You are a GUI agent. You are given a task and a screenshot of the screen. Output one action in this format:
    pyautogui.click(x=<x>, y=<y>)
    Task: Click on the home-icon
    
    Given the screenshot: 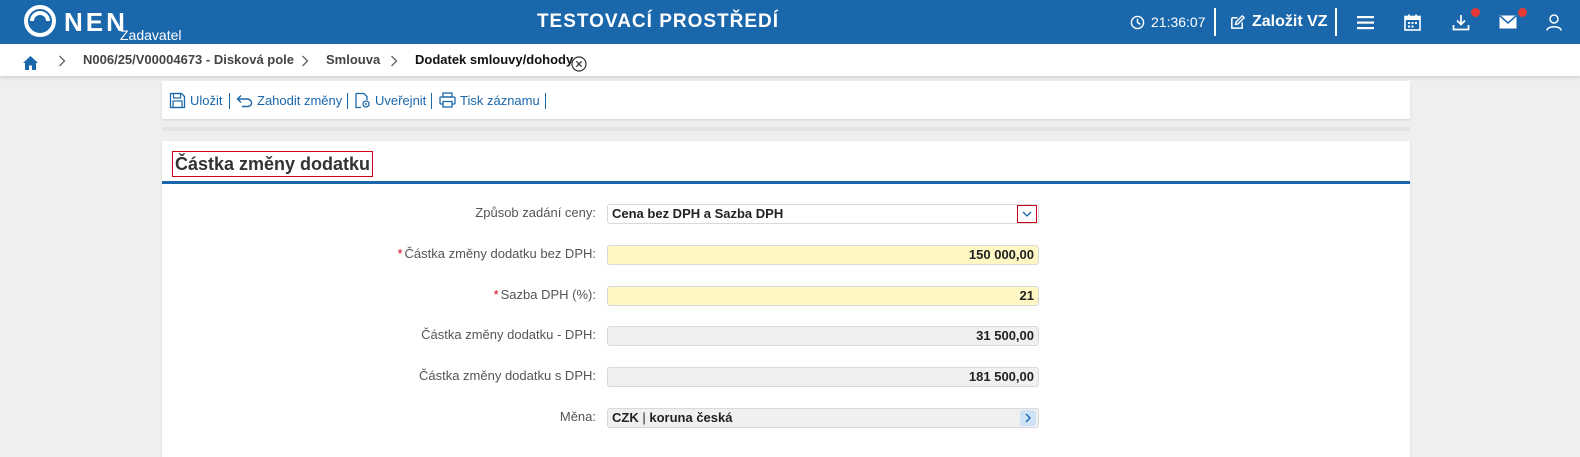 What is the action you would take?
    pyautogui.click(x=30, y=63)
    